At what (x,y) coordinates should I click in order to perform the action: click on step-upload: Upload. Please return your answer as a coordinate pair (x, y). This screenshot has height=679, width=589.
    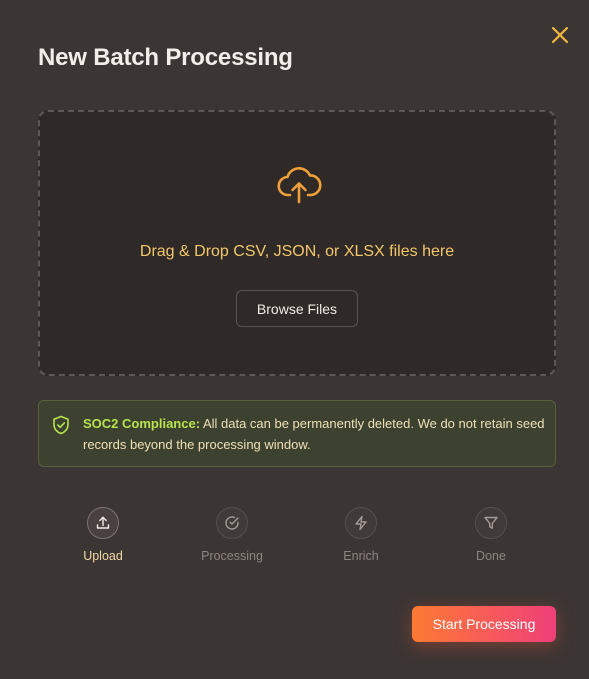
    Looking at the image, I should click on (103, 535).